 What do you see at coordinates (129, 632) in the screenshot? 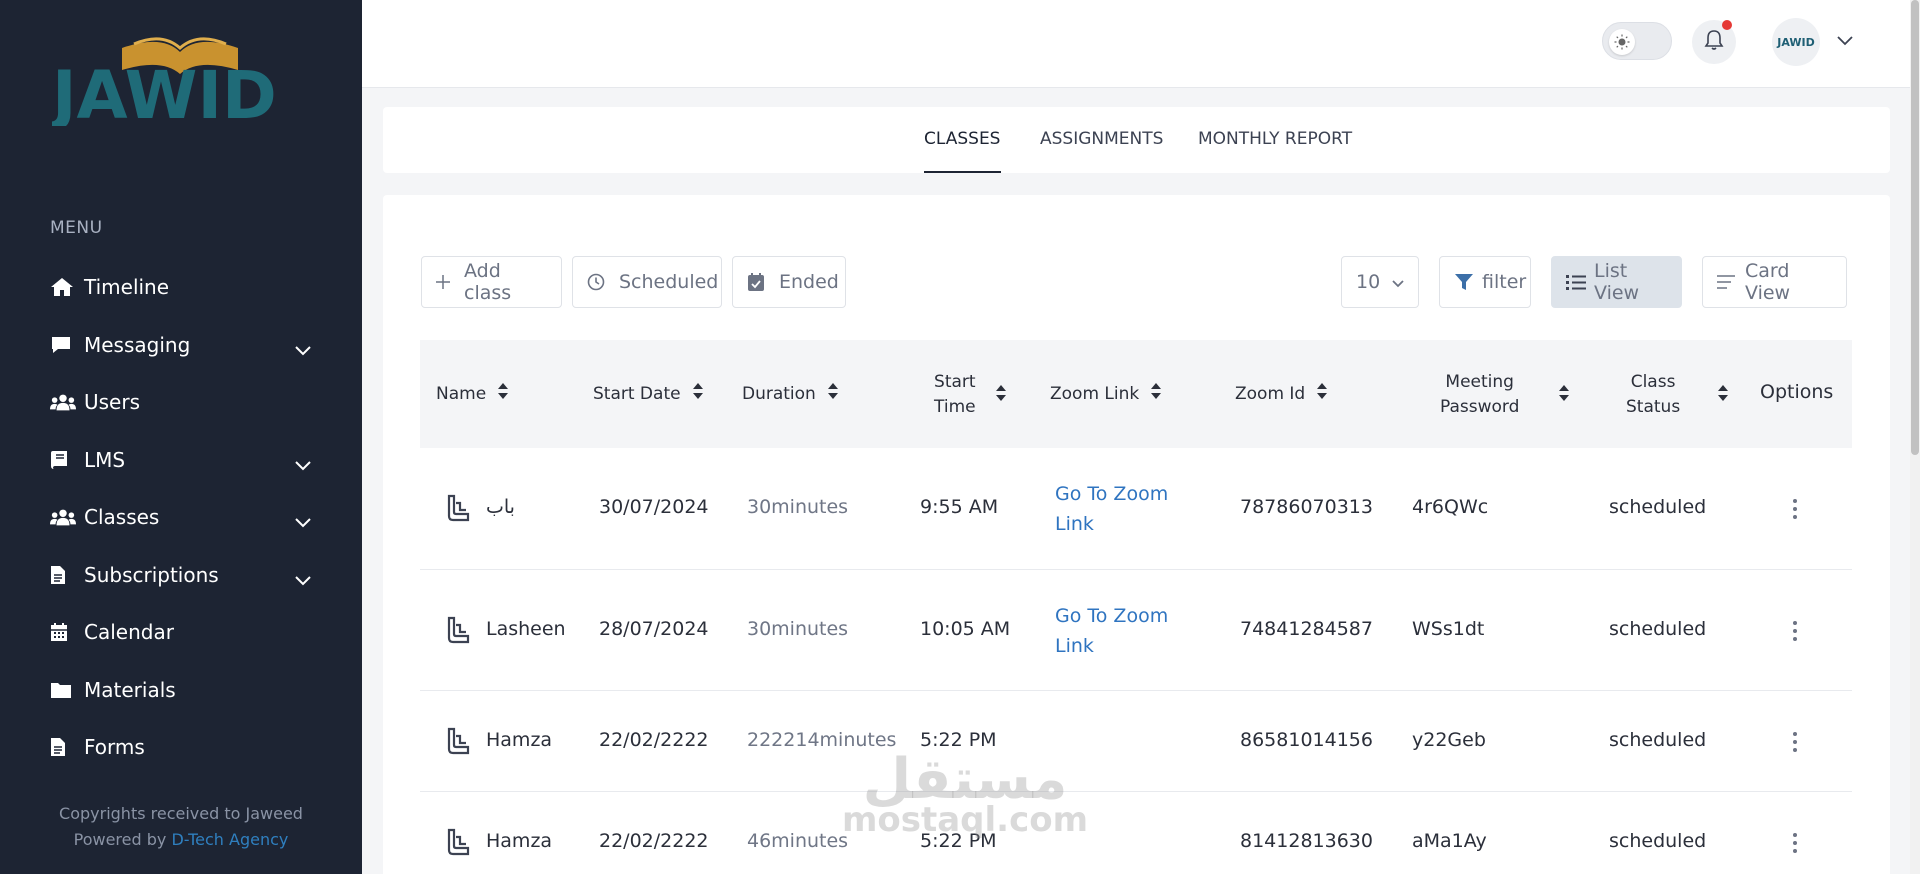
I see `sidebar-item-label: Calendar` at bounding box center [129, 632].